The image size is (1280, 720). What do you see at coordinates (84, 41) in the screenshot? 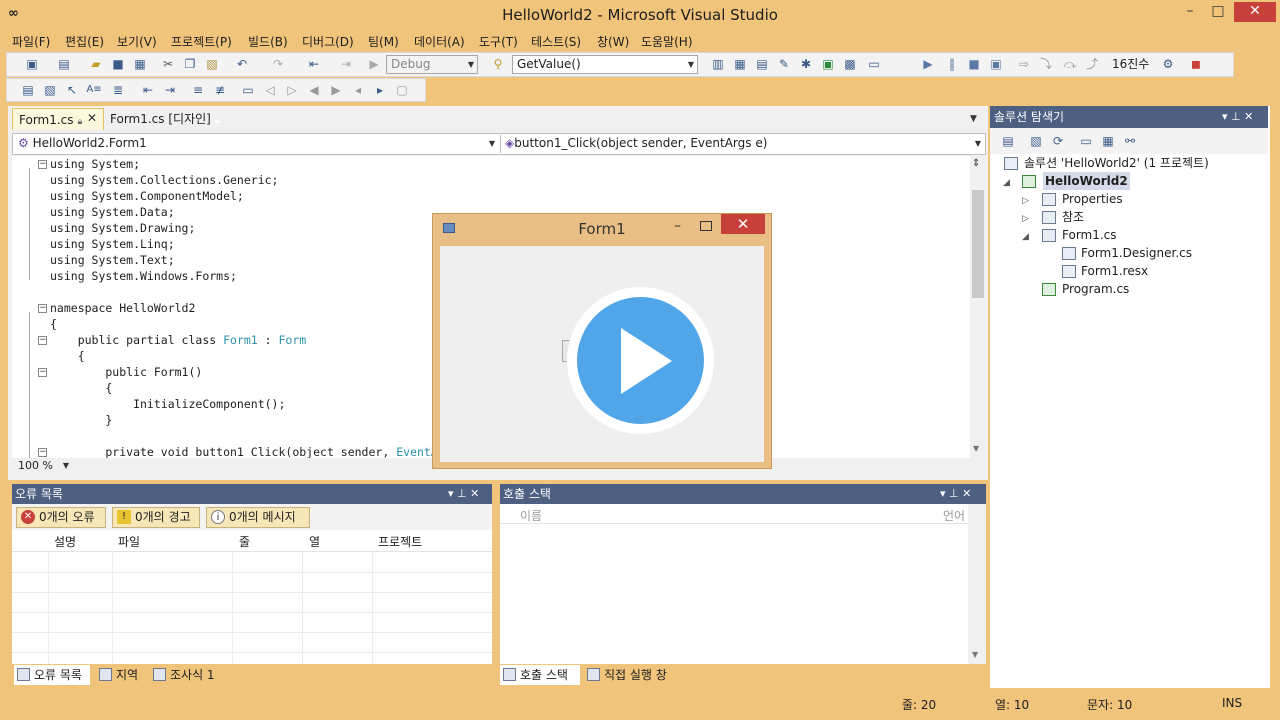
I see `menu-edit: 편집(E)` at bounding box center [84, 41].